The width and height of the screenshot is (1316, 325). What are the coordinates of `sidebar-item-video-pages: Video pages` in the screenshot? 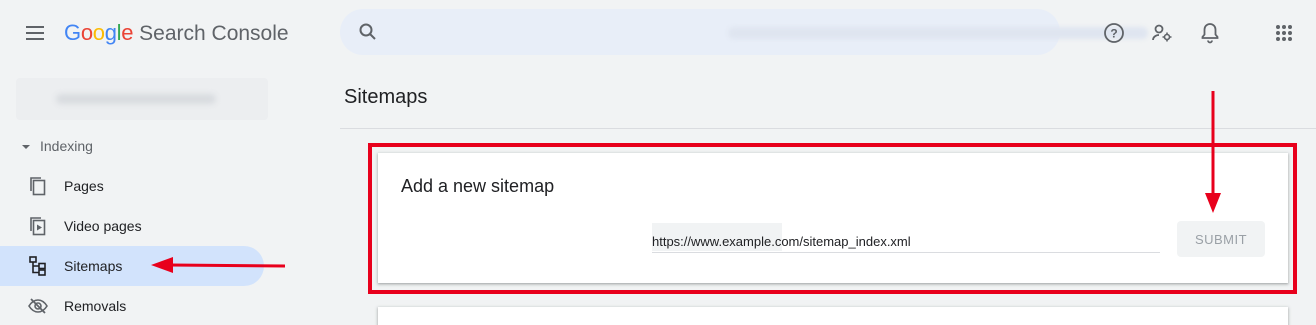 It's located at (132, 226).